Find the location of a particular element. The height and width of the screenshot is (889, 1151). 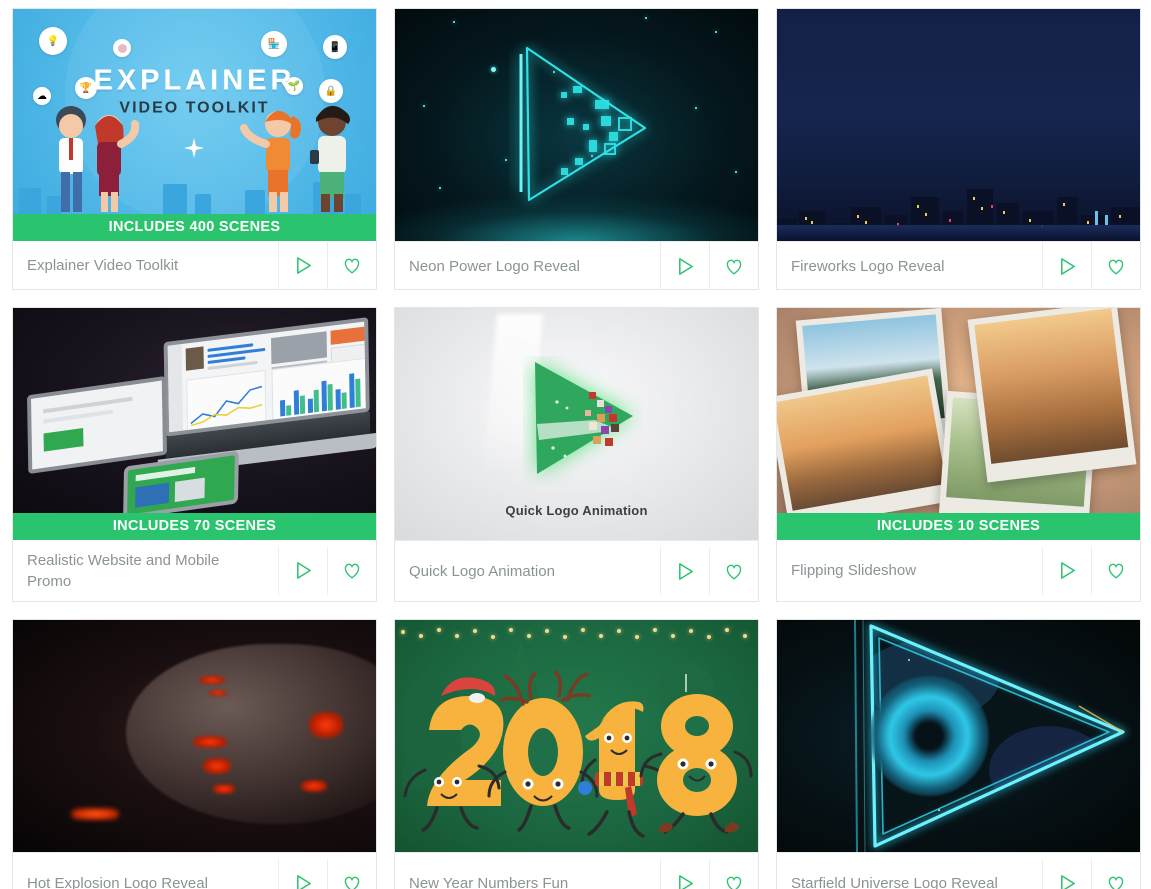

scenes-badge: INCLUDES 70 SCENES is located at coordinates (194, 526).